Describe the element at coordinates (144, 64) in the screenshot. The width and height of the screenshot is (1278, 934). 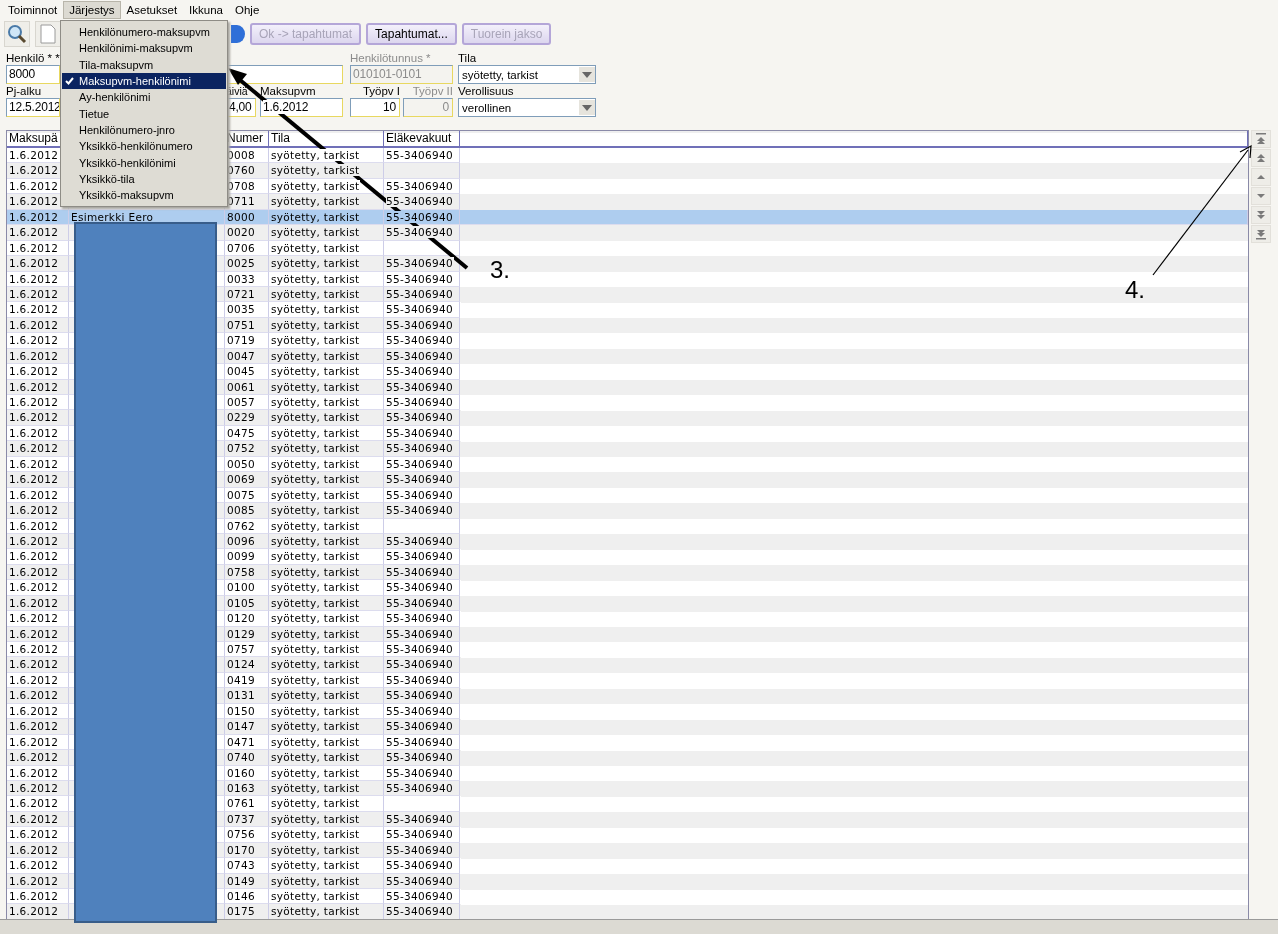
I see `menu-option: Tila-maksupvm` at that location.